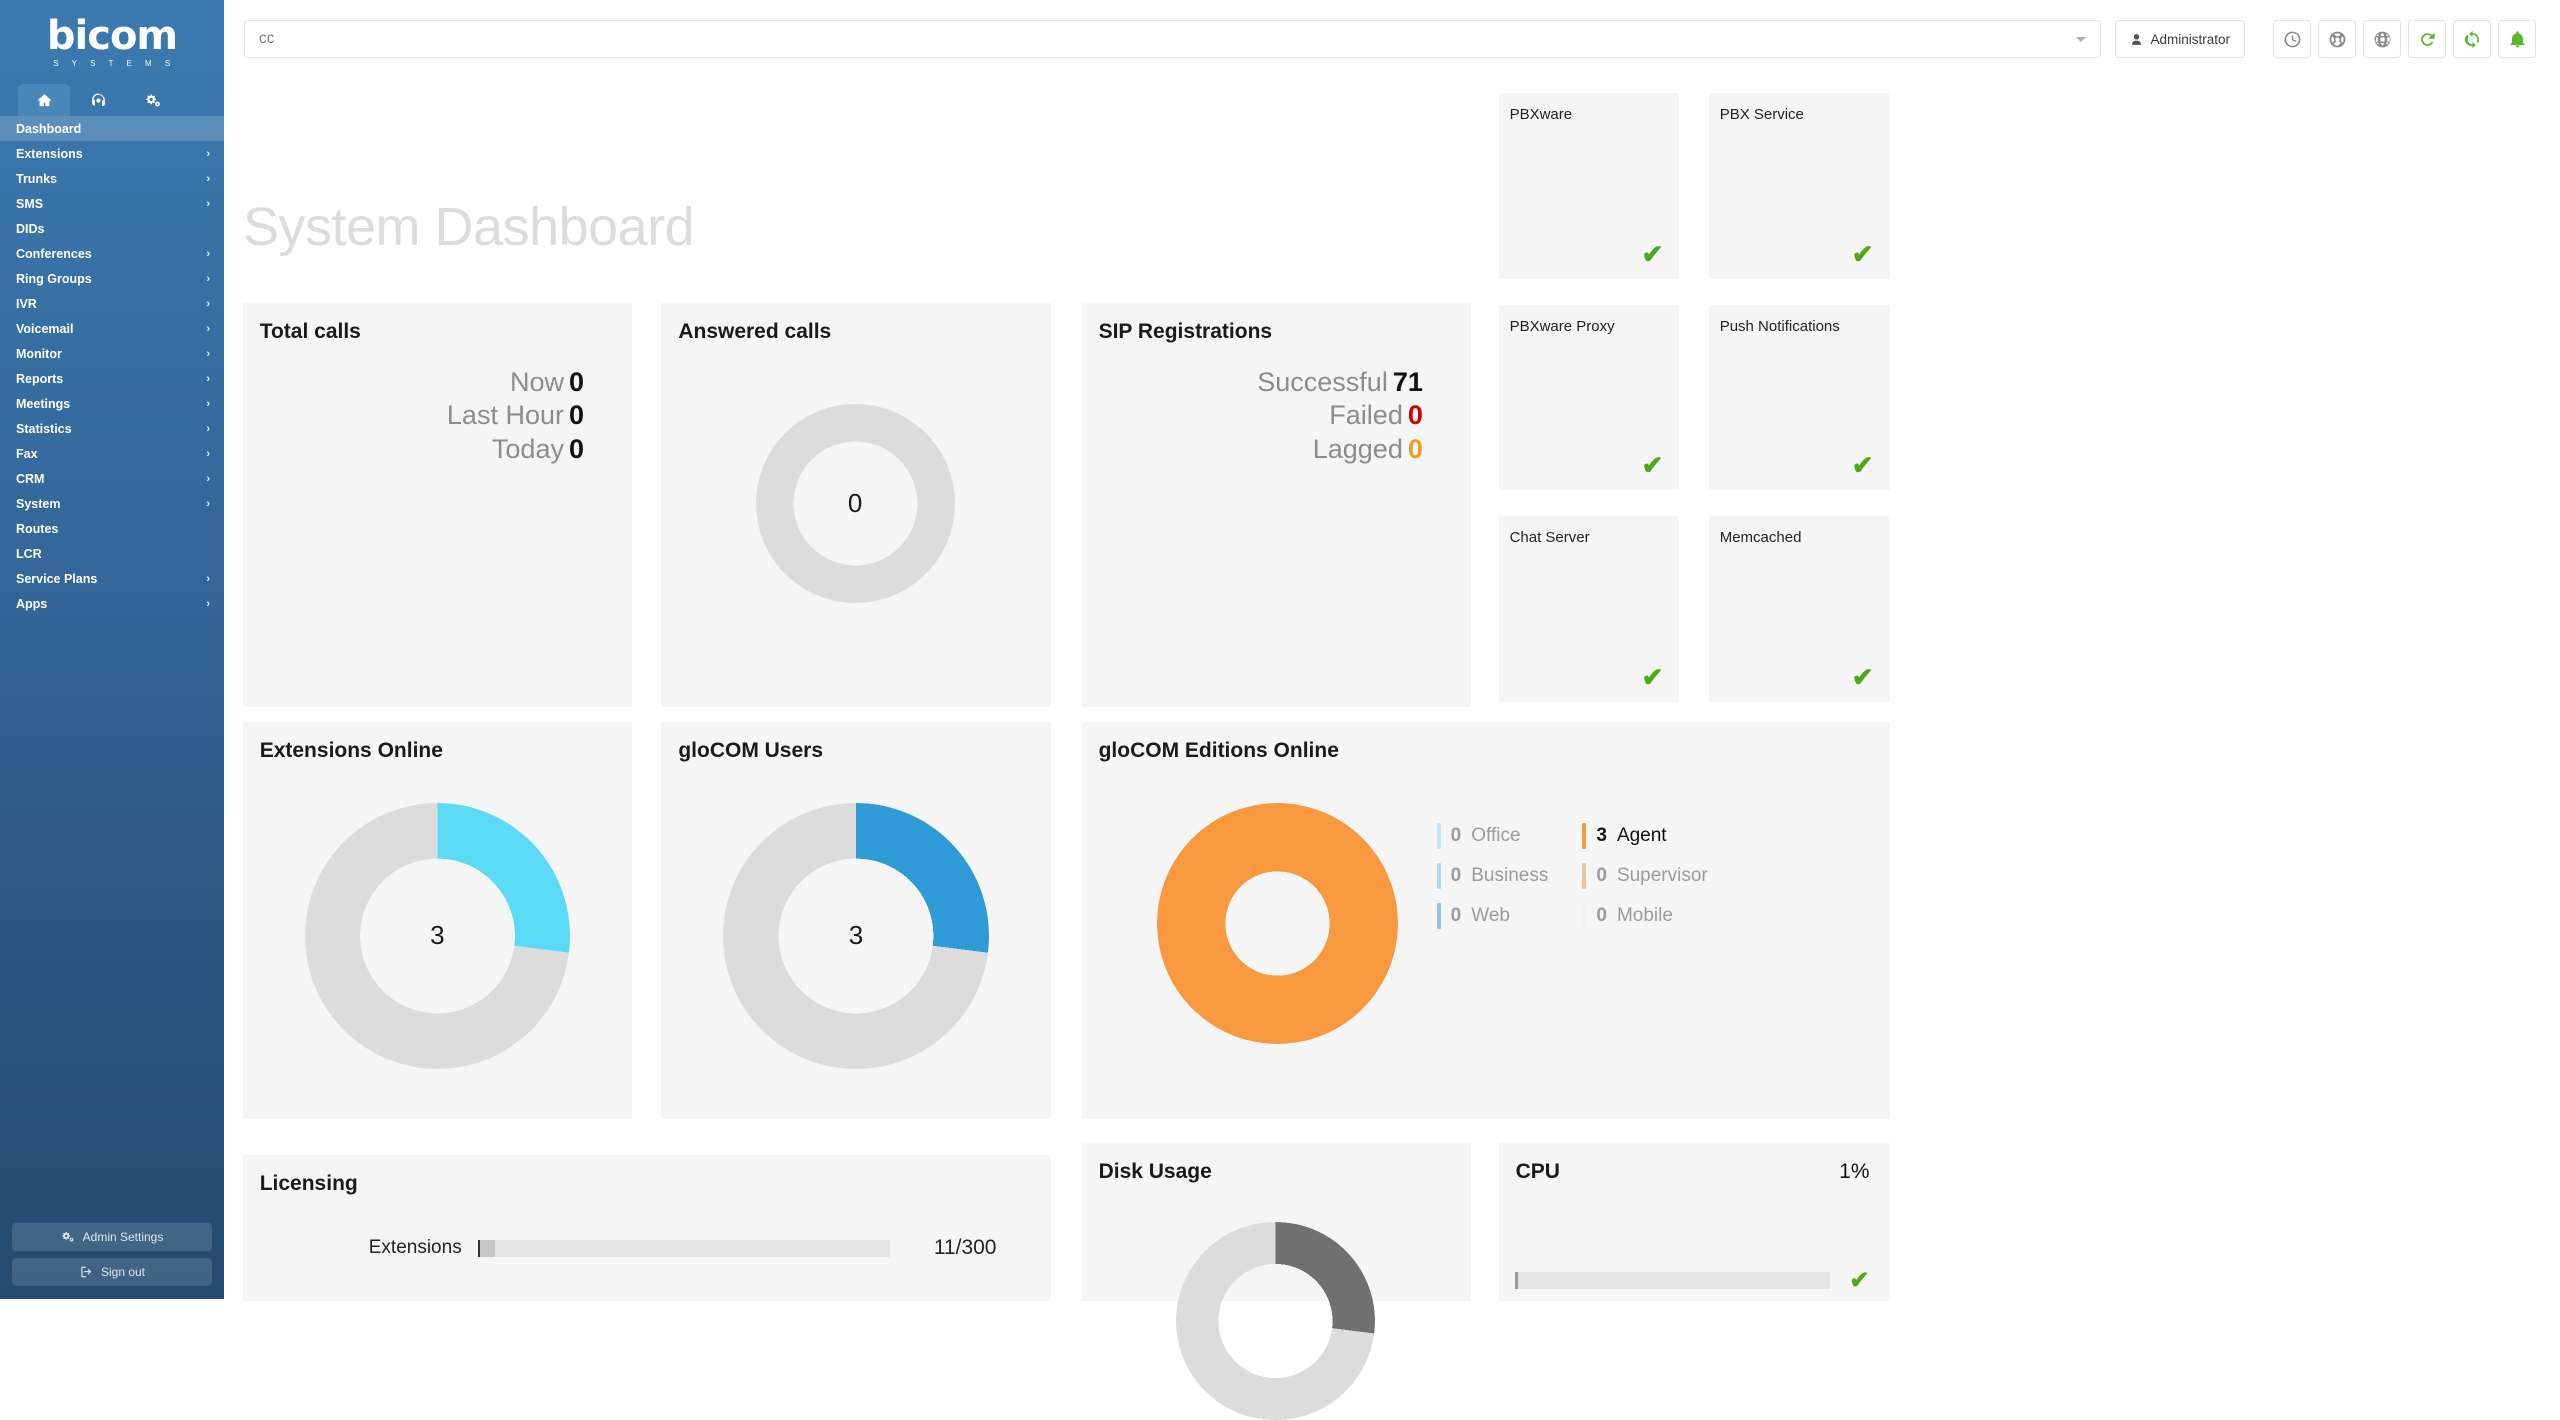 This screenshot has width=2560, height=1420. What do you see at coordinates (1357, 448) in the screenshot?
I see `stat-label: Lagged` at bounding box center [1357, 448].